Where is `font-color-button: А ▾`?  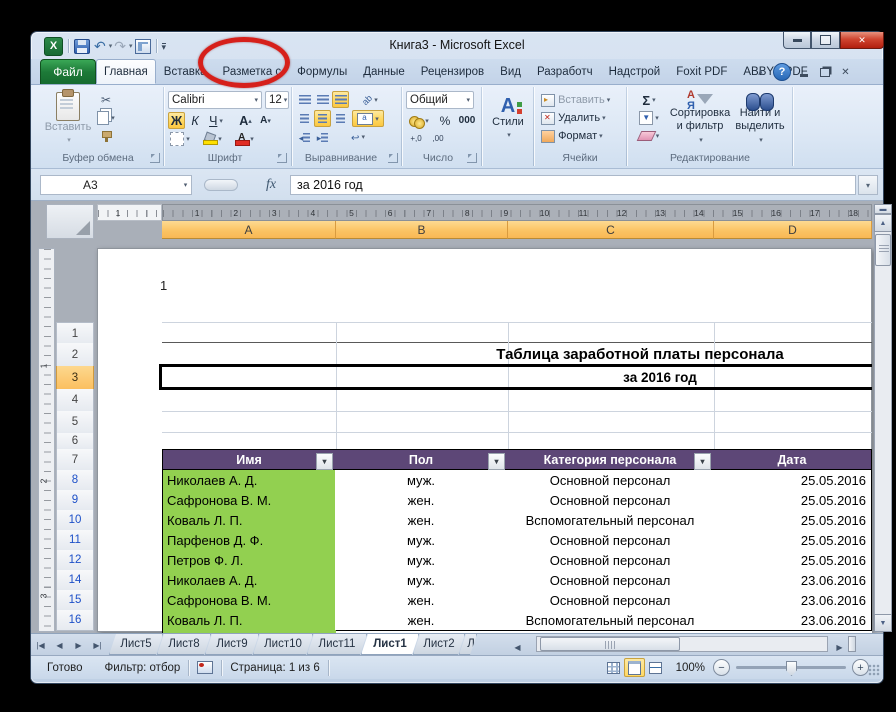 font-color-button: А ▾ is located at coordinates (244, 139).